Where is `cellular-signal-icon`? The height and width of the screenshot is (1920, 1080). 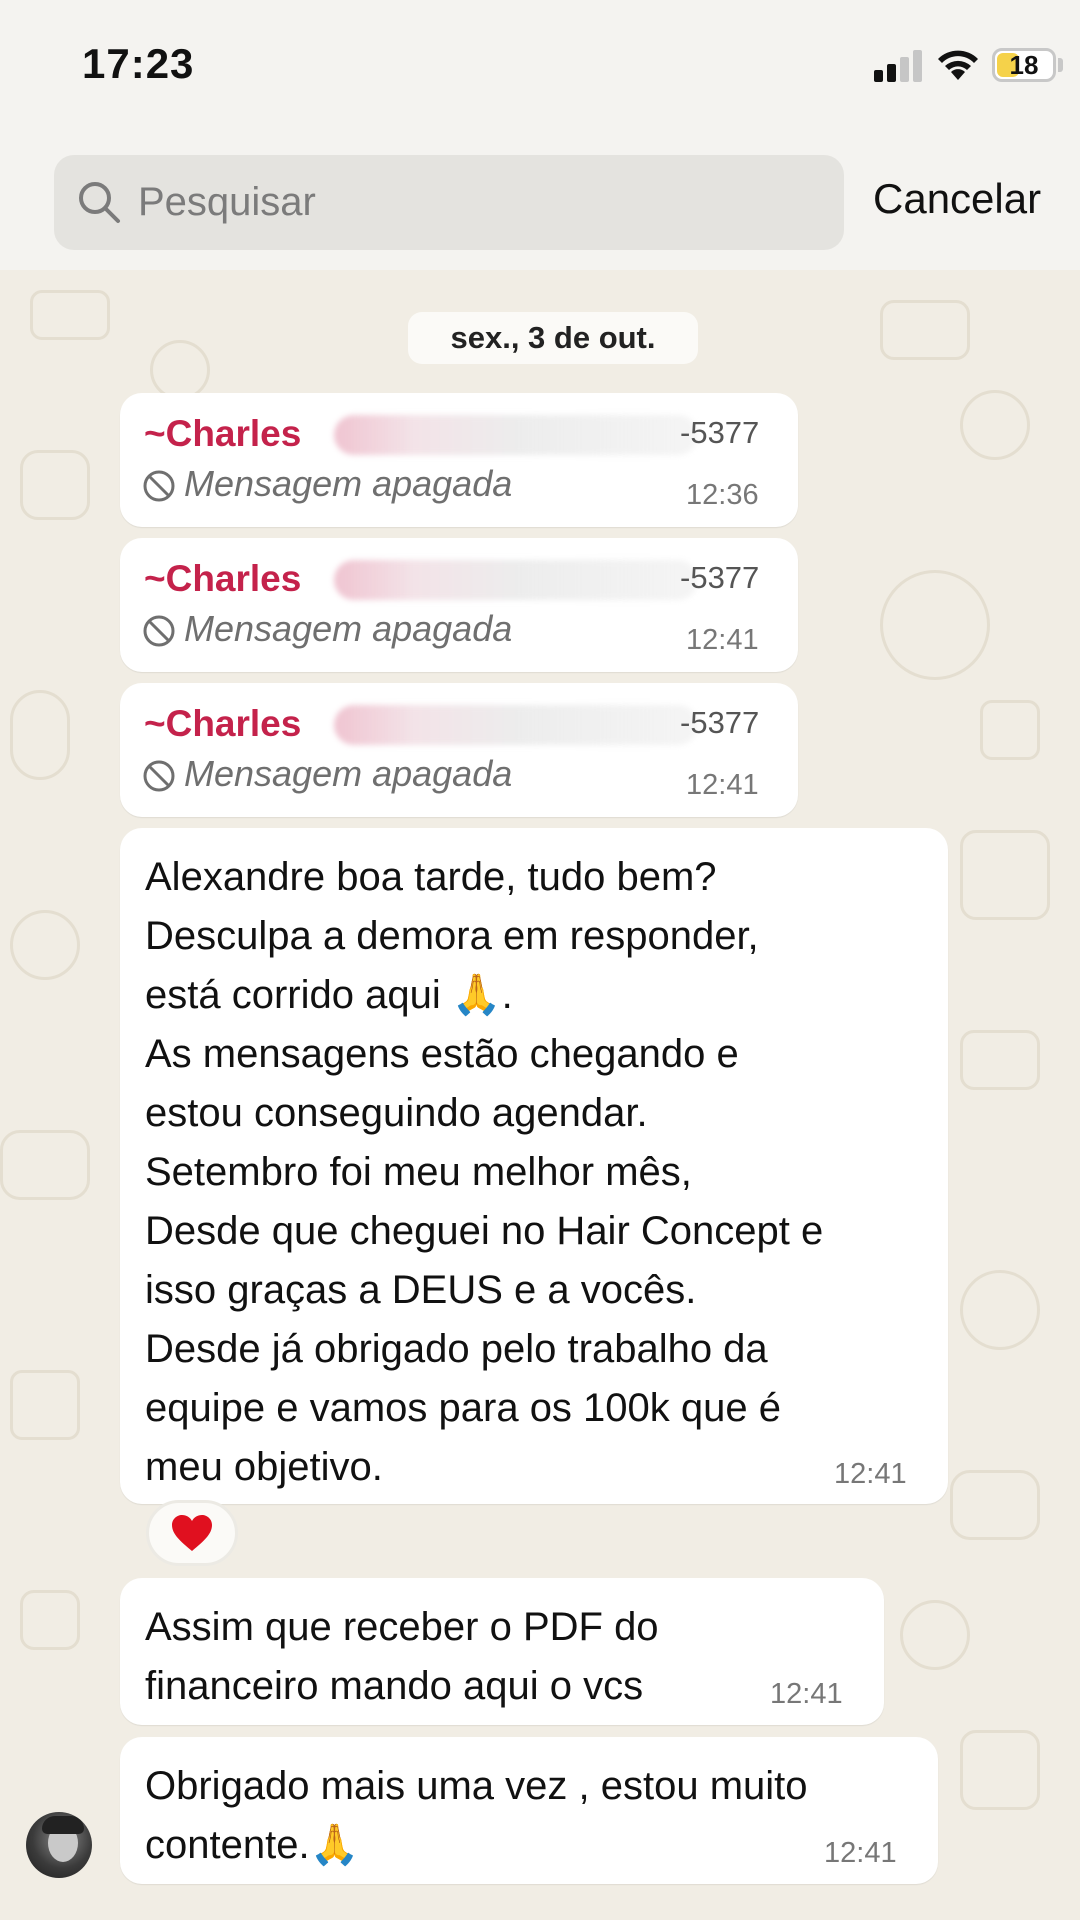
cellular-signal-icon is located at coordinates (899, 66).